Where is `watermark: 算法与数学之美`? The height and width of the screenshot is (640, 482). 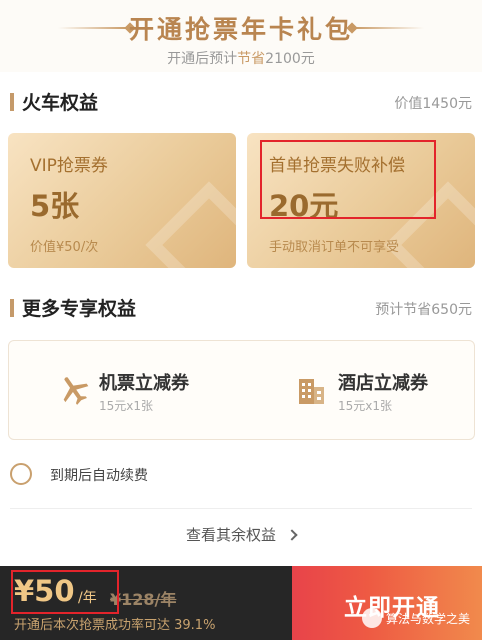
watermark: 算法与数学之美 is located at coordinates (418, 618).